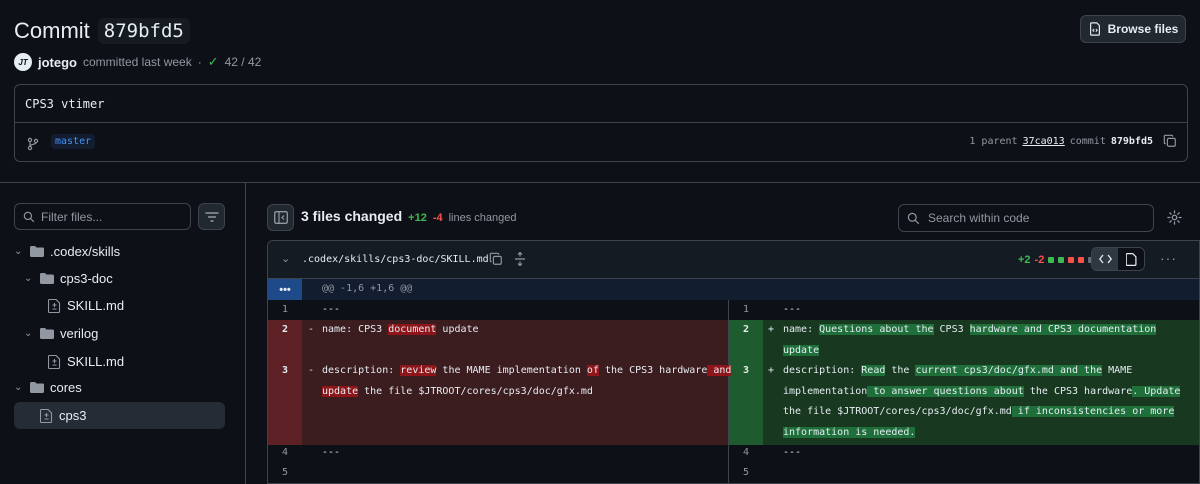 The image size is (1200, 484). I want to click on code-segment-changed: to answer questions about, so click(945, 391).